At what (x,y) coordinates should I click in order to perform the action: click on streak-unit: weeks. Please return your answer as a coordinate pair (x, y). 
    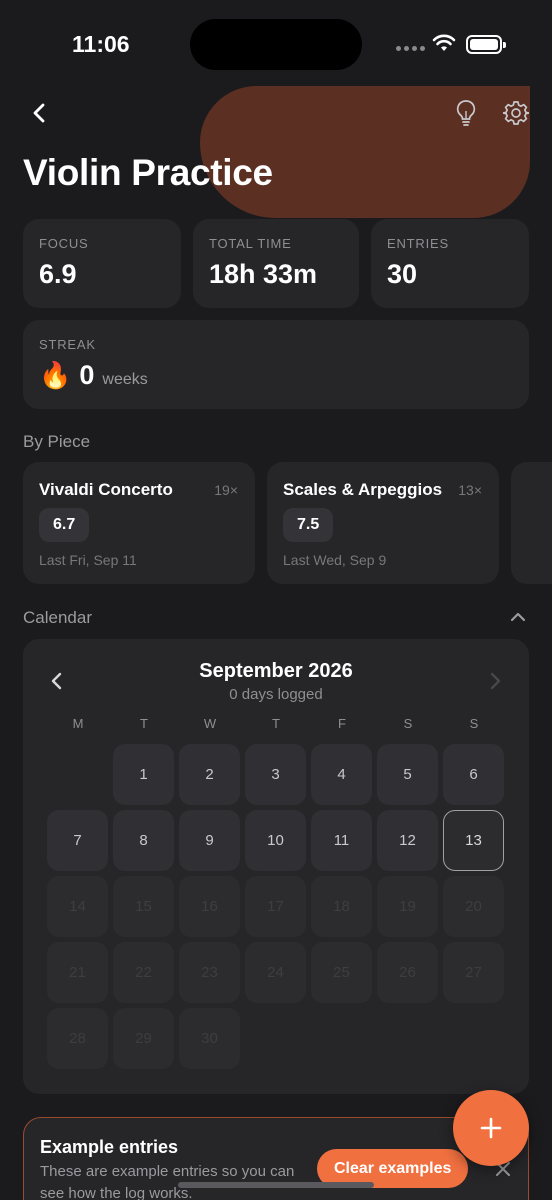
    Looking at the image, I should click on (125, 379).